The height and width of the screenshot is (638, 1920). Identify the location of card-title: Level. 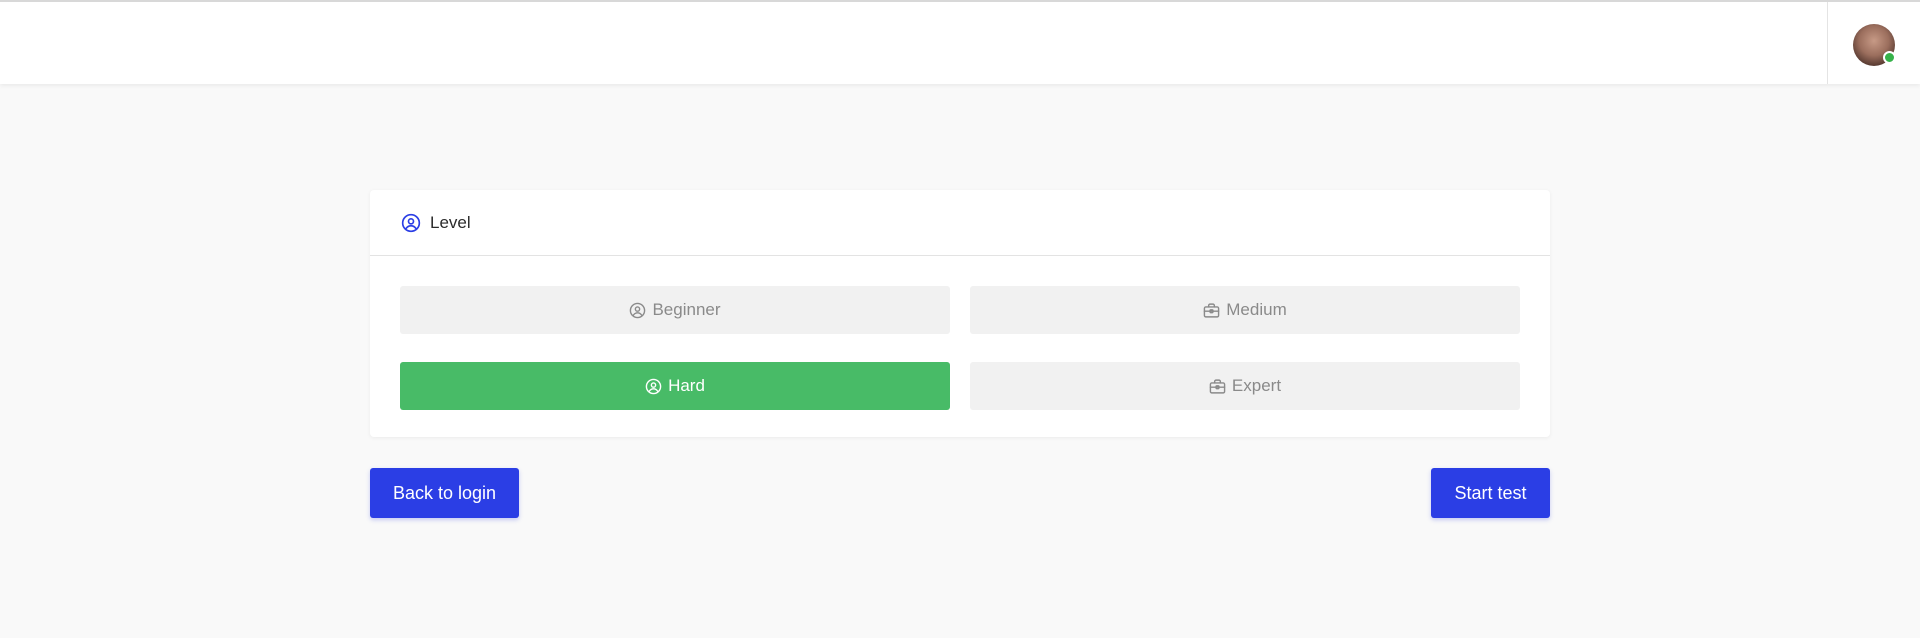
(450, 222).